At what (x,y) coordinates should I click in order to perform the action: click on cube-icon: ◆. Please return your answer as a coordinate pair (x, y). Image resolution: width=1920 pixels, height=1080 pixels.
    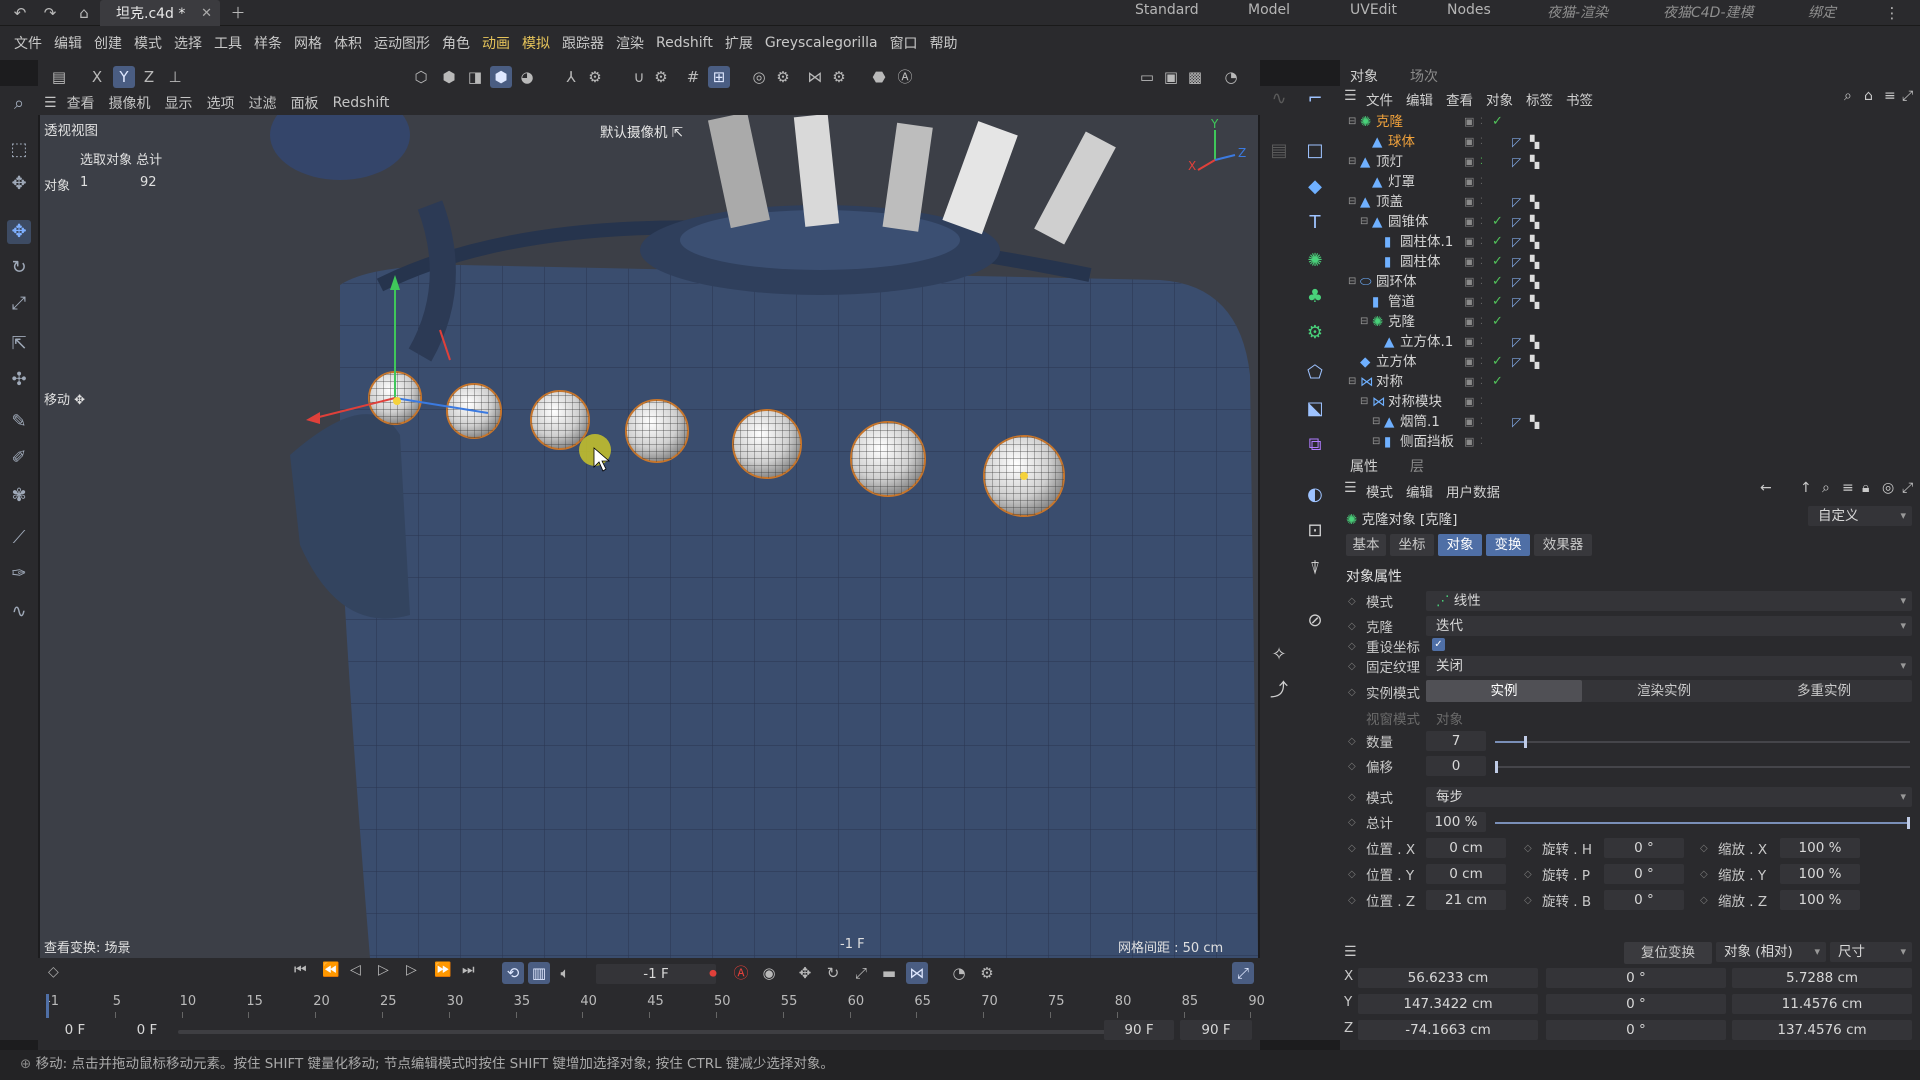
    Looking at the image, I should click on (1315, 187).